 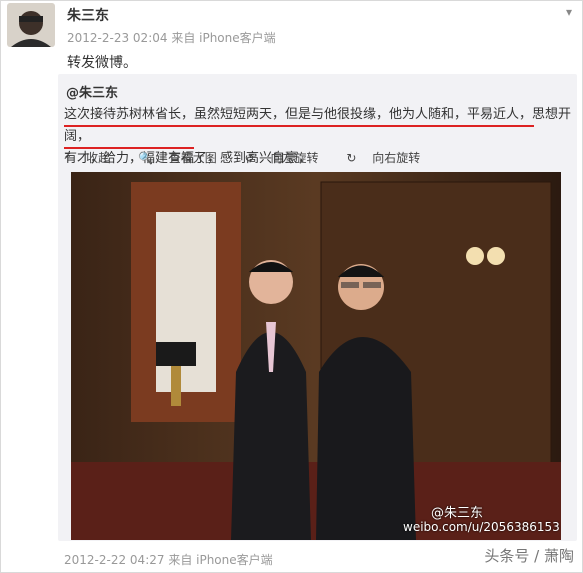 I want to click on author-name: 朱三东, so click(x=88, y=15).